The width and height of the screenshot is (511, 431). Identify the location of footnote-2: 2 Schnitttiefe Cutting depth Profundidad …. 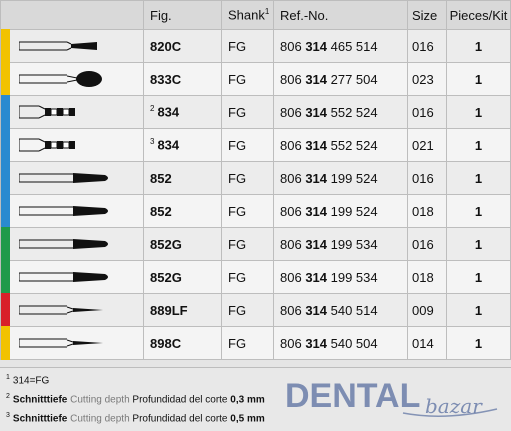
(135, 399).